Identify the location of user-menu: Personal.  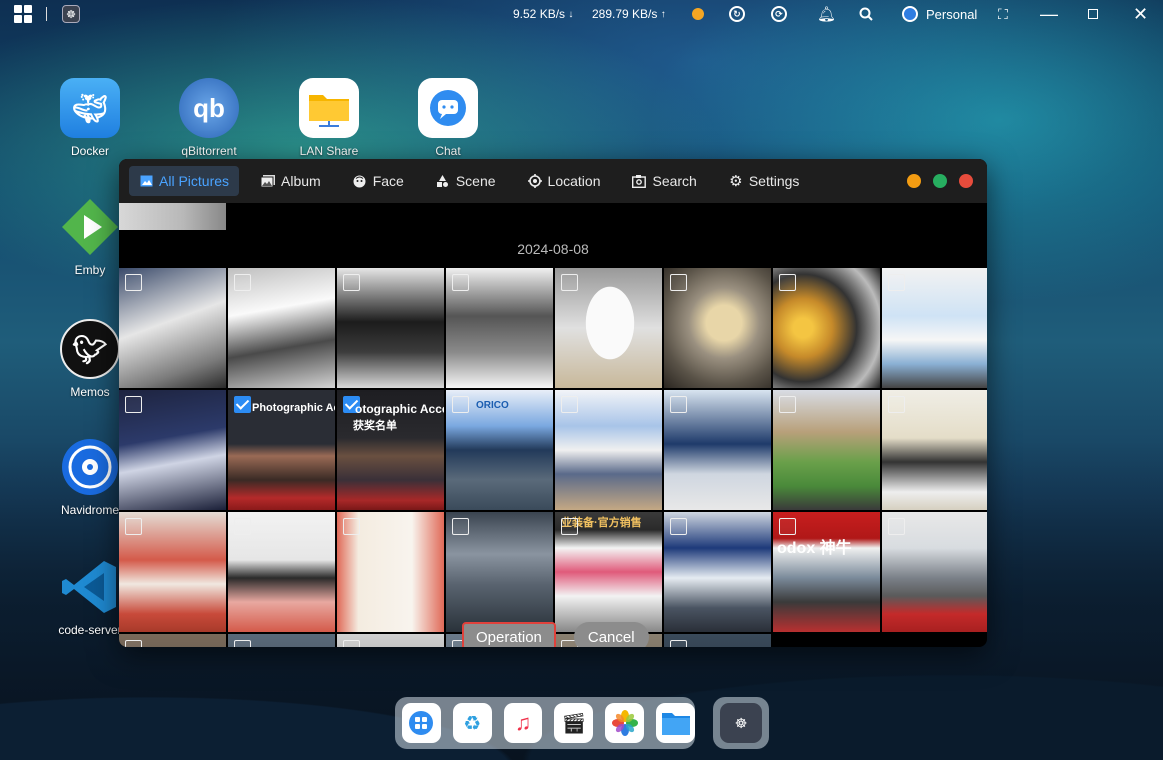
(939, 14).